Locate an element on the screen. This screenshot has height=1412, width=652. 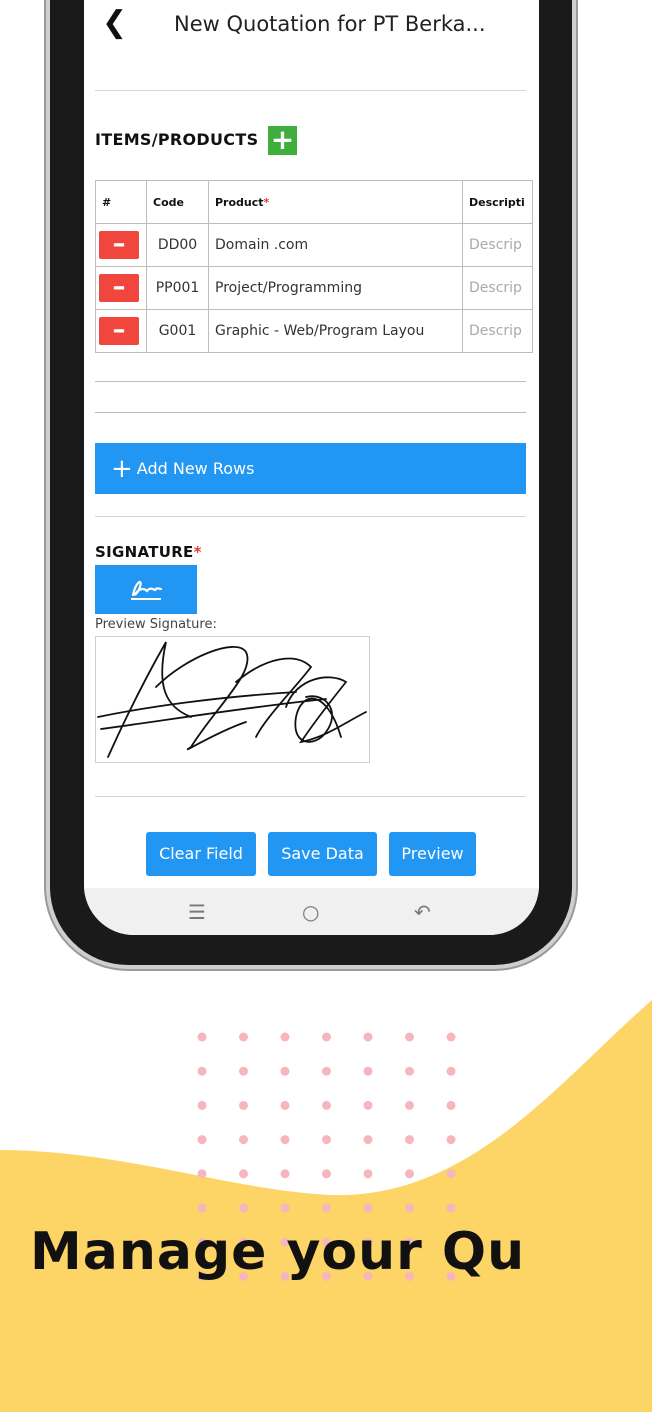
marketing-headline: Manage your Qu is located at coordinates (278, 1252).